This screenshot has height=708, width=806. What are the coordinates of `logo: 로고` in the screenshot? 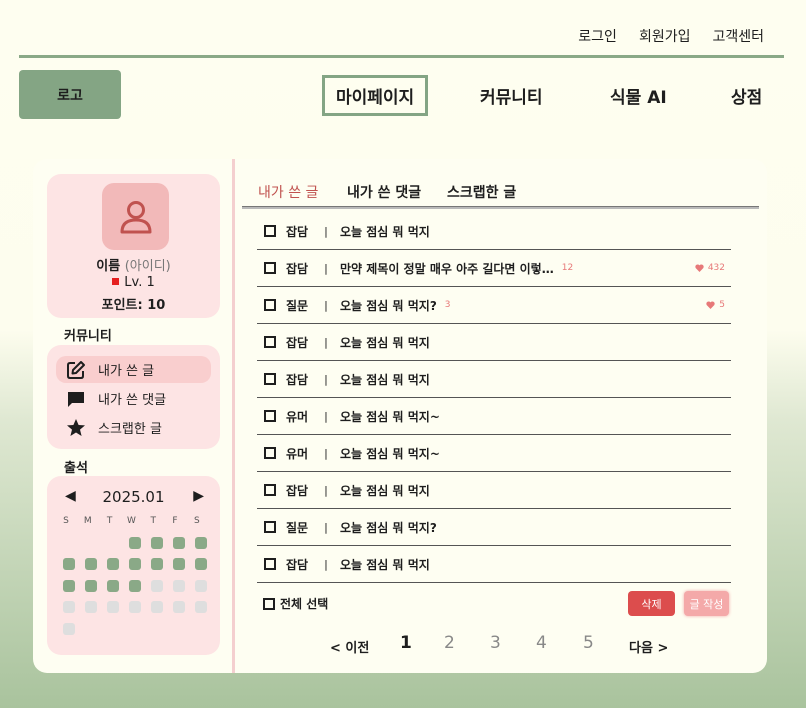 It's located at (70, 94).